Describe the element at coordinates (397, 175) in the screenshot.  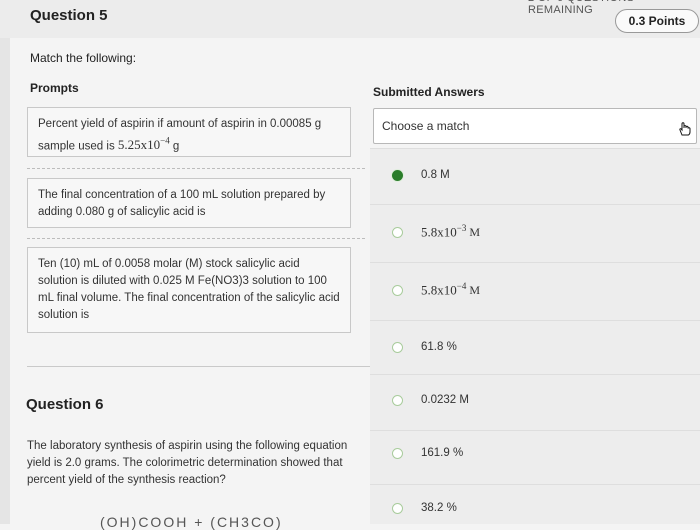
I see `radio-selected` at that location.